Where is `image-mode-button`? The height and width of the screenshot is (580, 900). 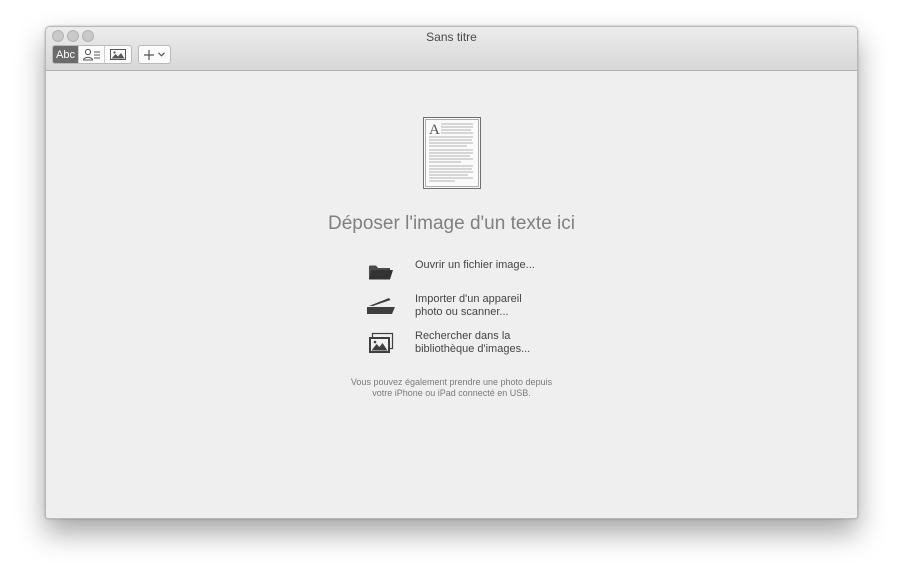 image-mode-button is located at coordinates (118, 54).